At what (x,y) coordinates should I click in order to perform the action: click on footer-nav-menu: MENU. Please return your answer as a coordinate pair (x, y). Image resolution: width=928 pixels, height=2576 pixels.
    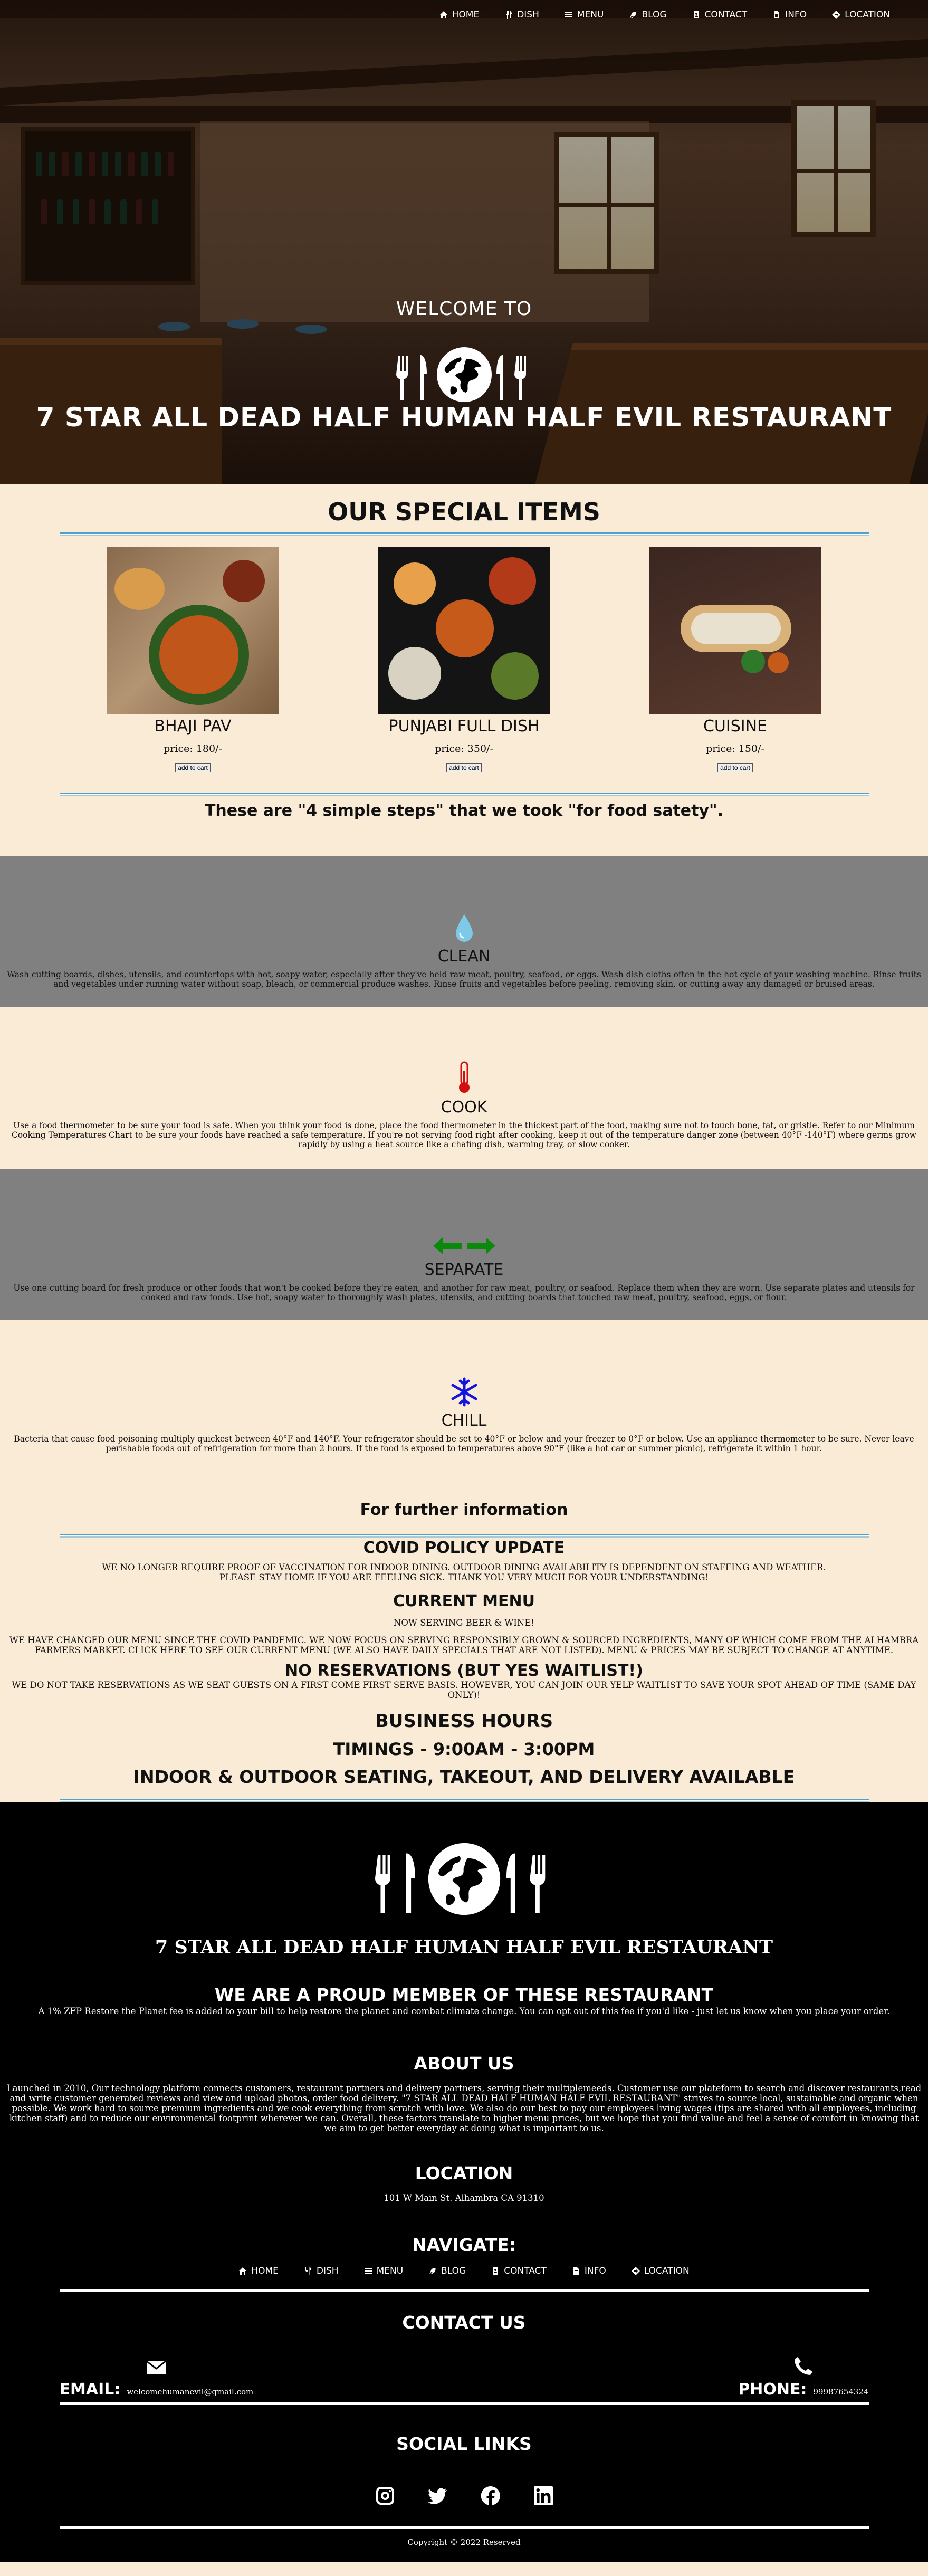
    Looking at the image, I should click on (384, 2271).